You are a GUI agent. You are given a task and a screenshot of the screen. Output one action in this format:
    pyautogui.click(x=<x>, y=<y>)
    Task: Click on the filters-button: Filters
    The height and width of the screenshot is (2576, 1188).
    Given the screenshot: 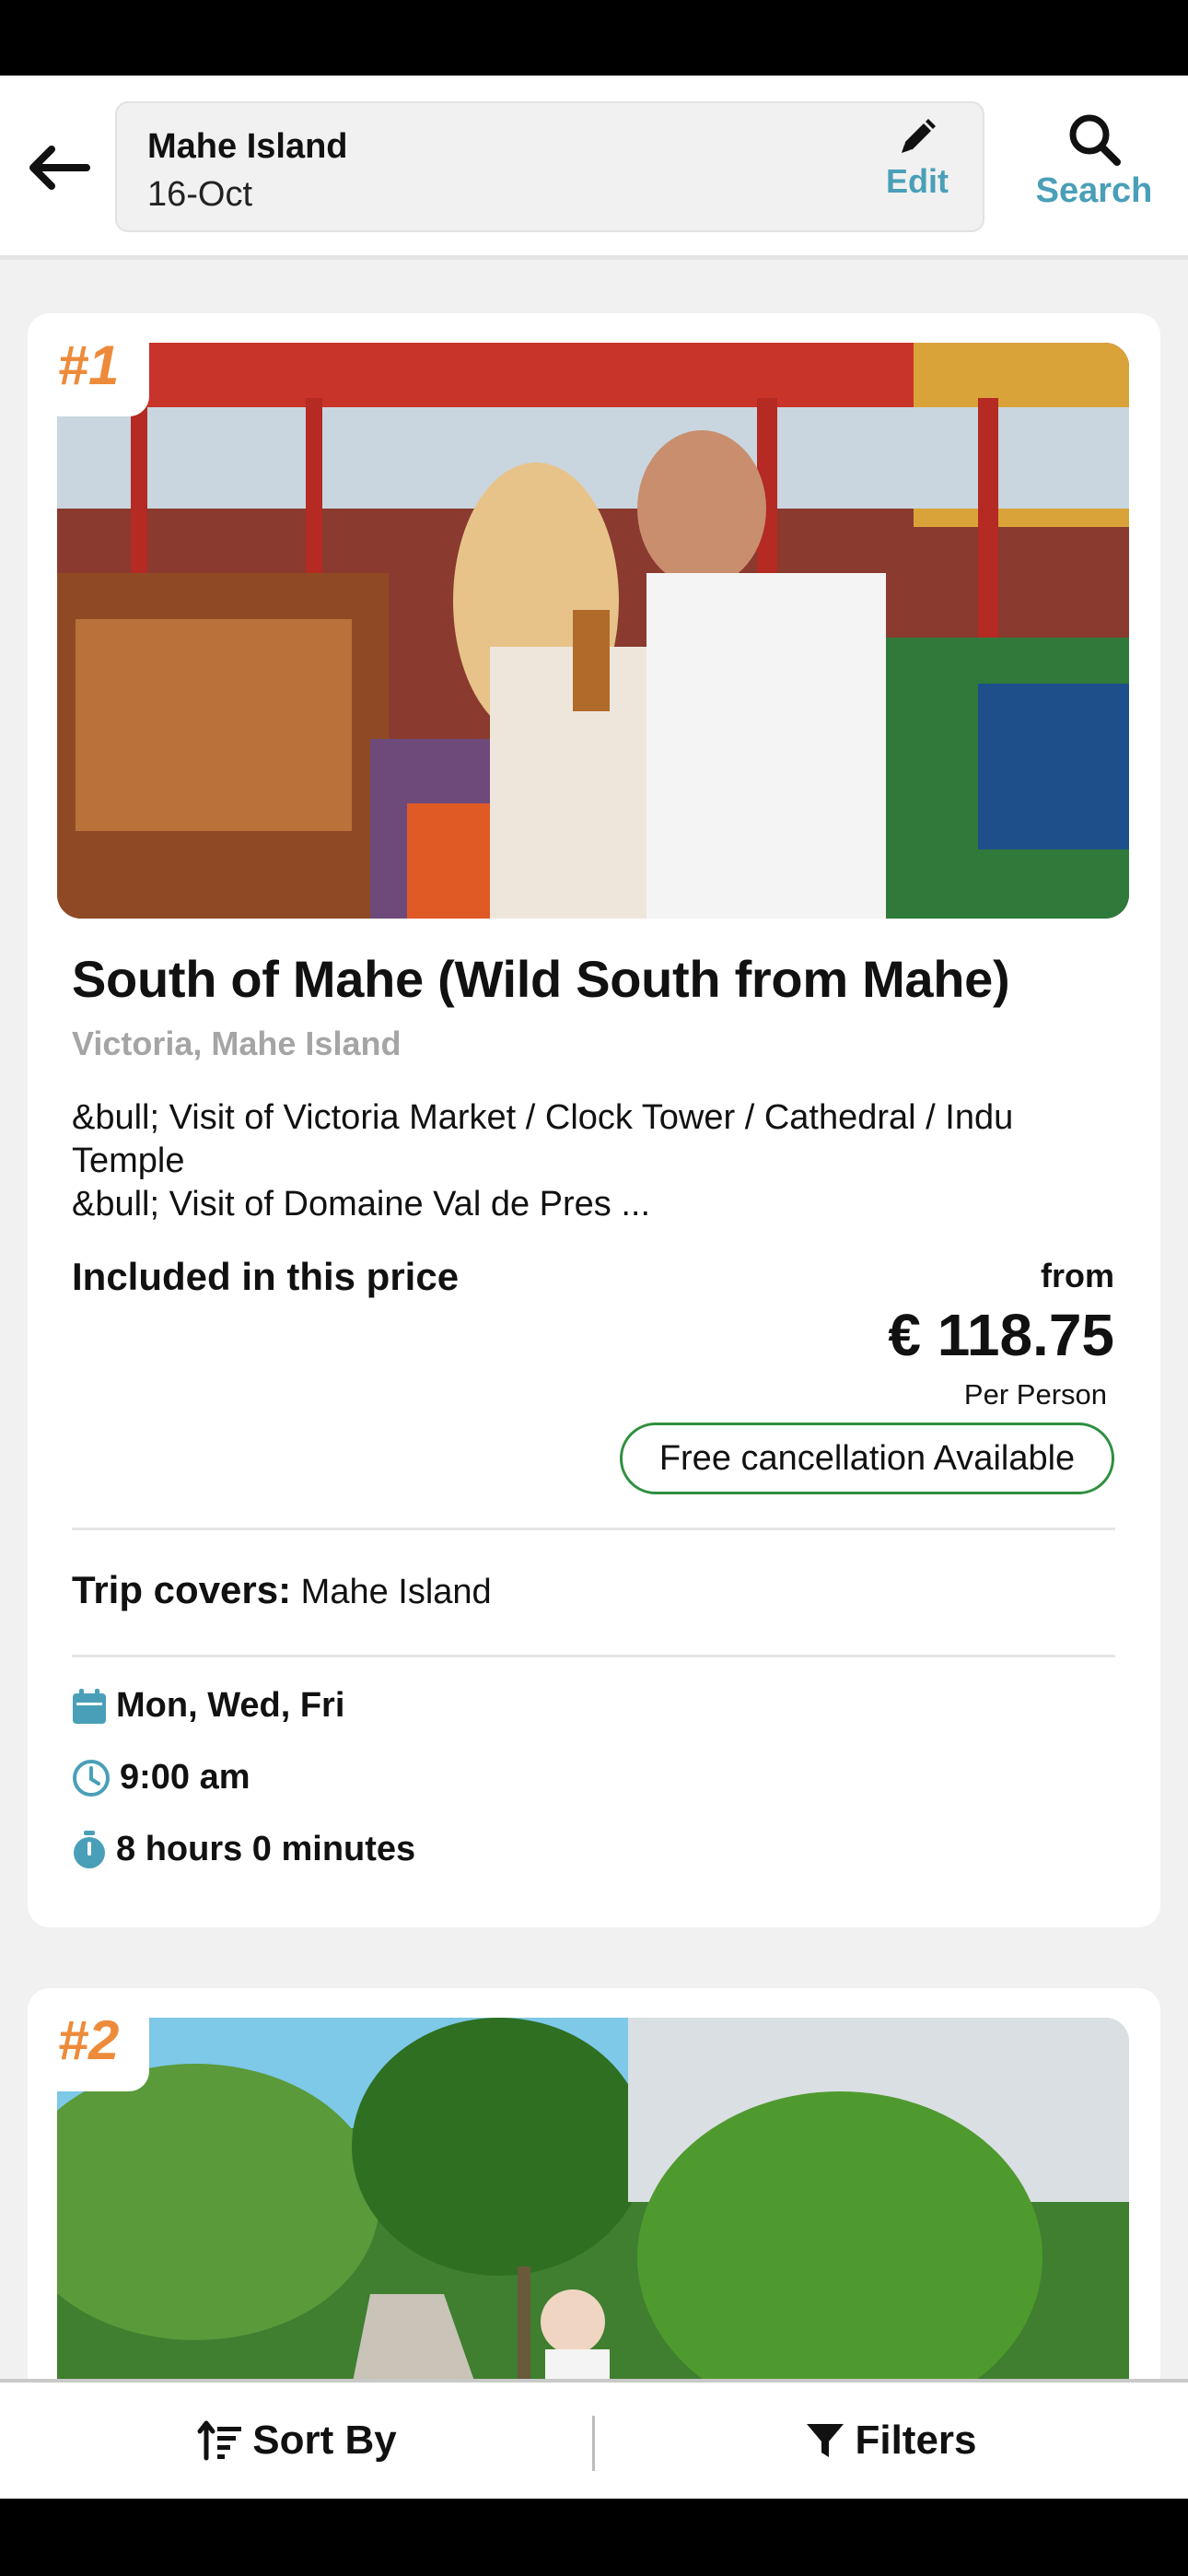 What is the action you would take?
    pyautogui.click(x=891, y=2441)
    